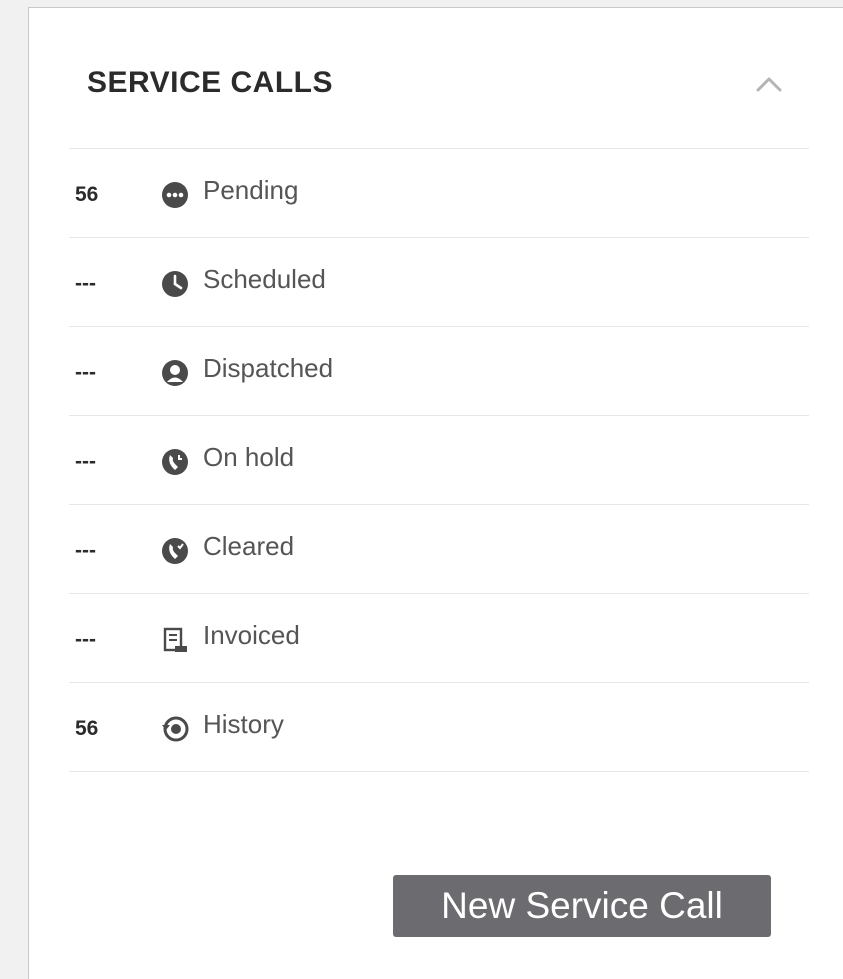 Image resolution: width=843 pixels, height=979 pixels. Describe the element at coordinates (175, 284) in the screenshot. I see `clock-icon` at that location.